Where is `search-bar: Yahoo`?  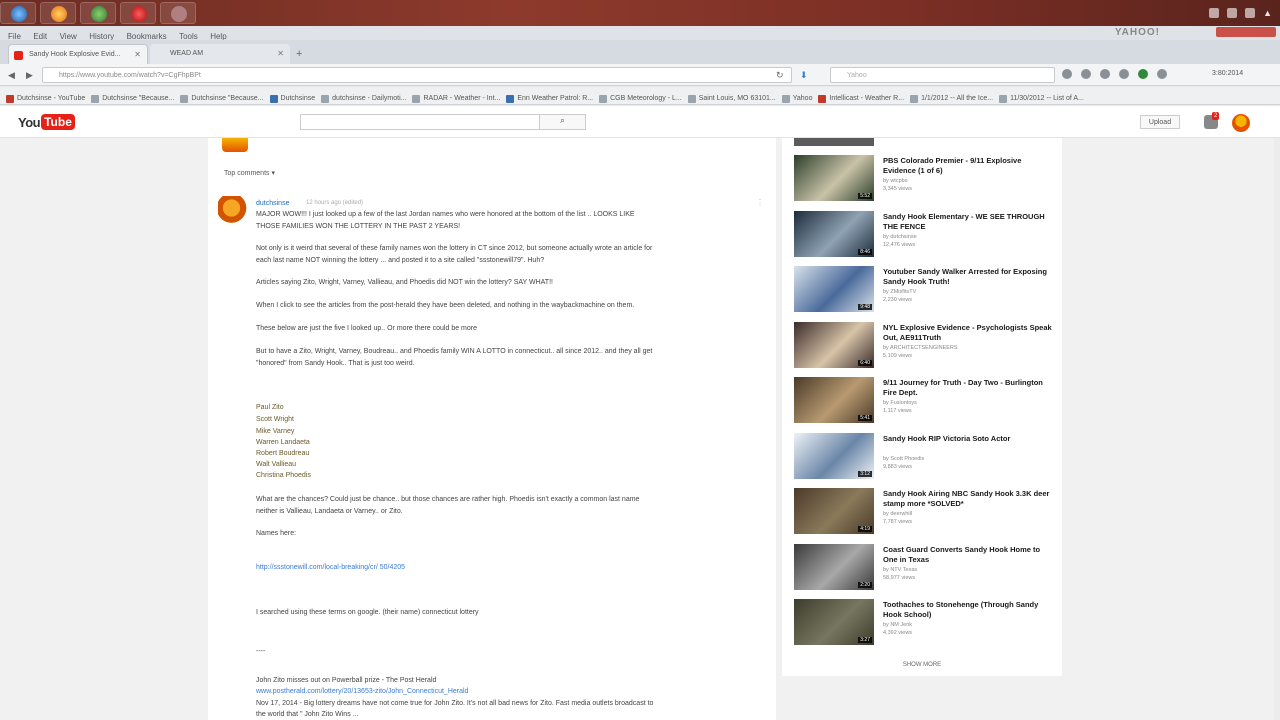 search-bar: Yahoo is located at coordinates (942, 75).